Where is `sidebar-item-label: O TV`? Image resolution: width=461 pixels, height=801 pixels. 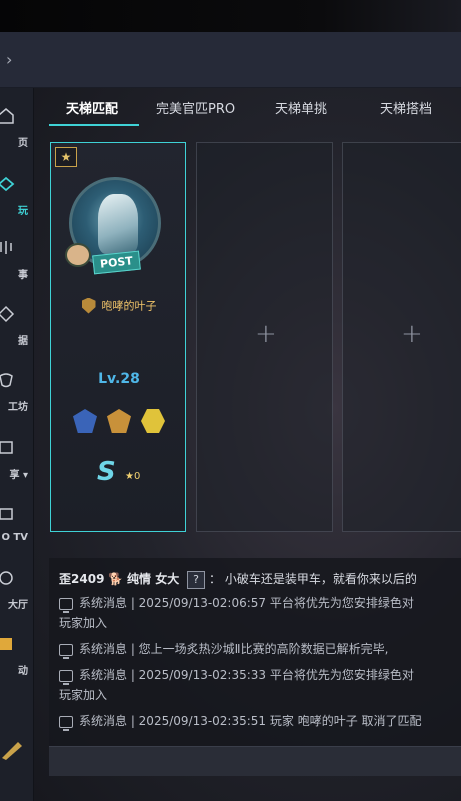 sidebar-item-label: O TV is located at coordinates (14, 537).